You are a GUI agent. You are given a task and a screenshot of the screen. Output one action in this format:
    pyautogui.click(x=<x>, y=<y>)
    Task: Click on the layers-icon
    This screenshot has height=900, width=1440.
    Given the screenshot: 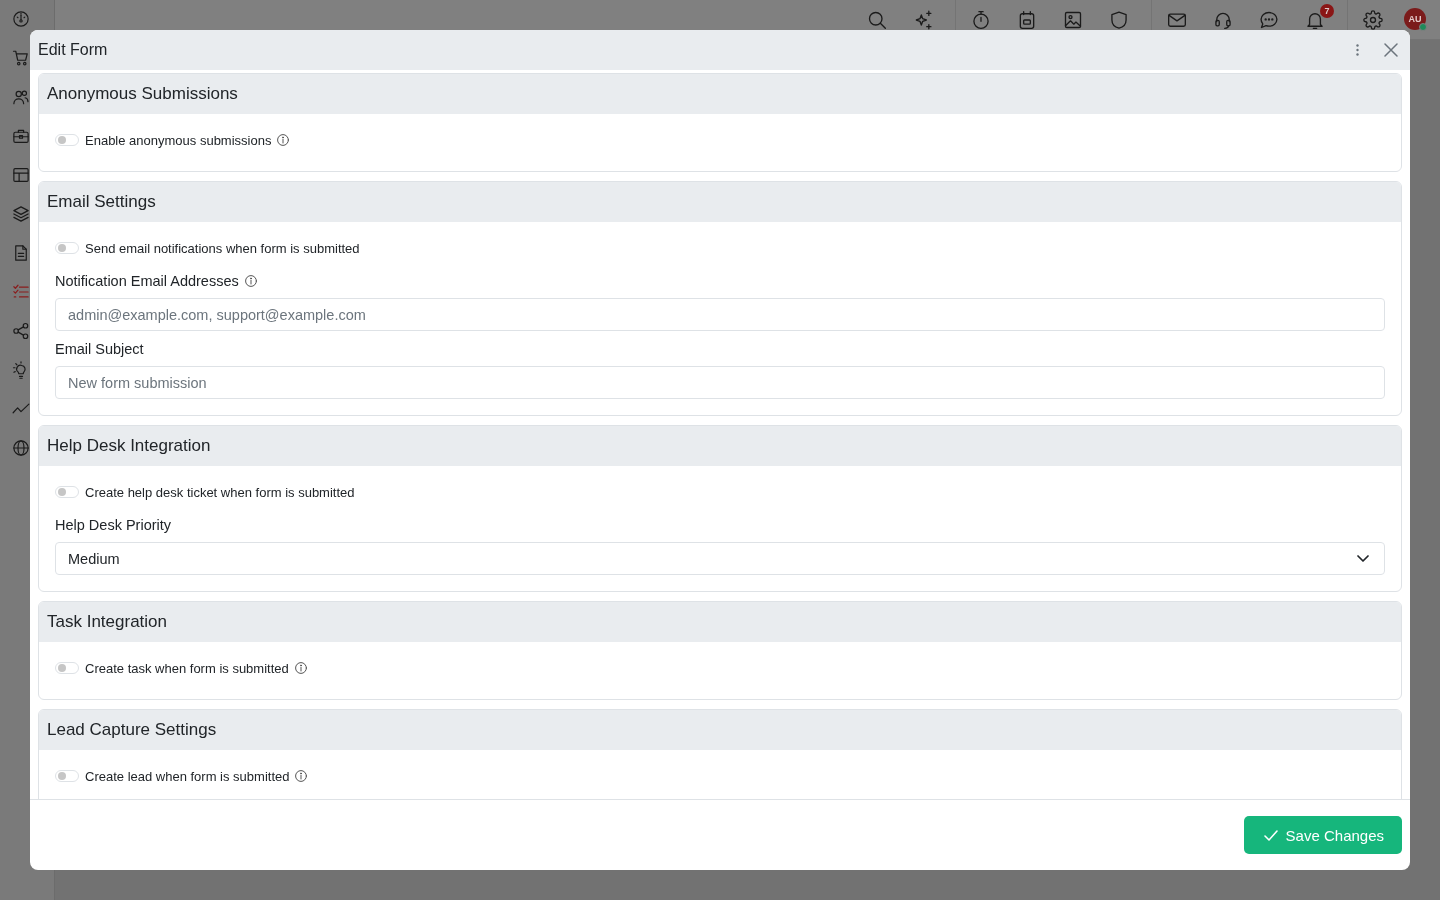 What is the action you would take?
    pyautogui.click(x=21, y=214)
    